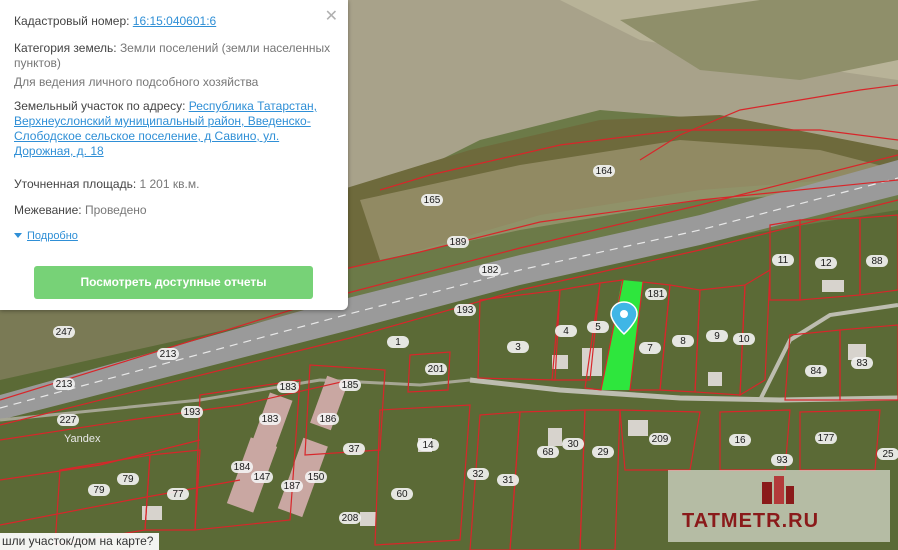 The image size is (898, 550). Describe the element at coordinates (115, 210) in the screenshot. I see `survey-value: Проведено` at that location.